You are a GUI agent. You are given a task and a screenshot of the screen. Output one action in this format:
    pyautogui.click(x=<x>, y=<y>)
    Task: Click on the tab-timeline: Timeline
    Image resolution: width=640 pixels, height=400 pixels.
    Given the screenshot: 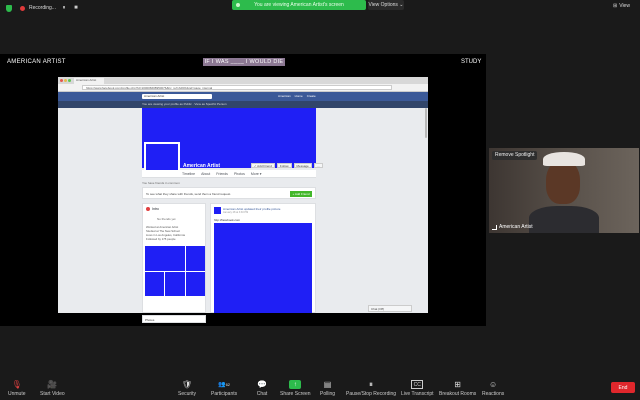 What is the action you would take?
    pyautogui.click(x=188, y=174)
    